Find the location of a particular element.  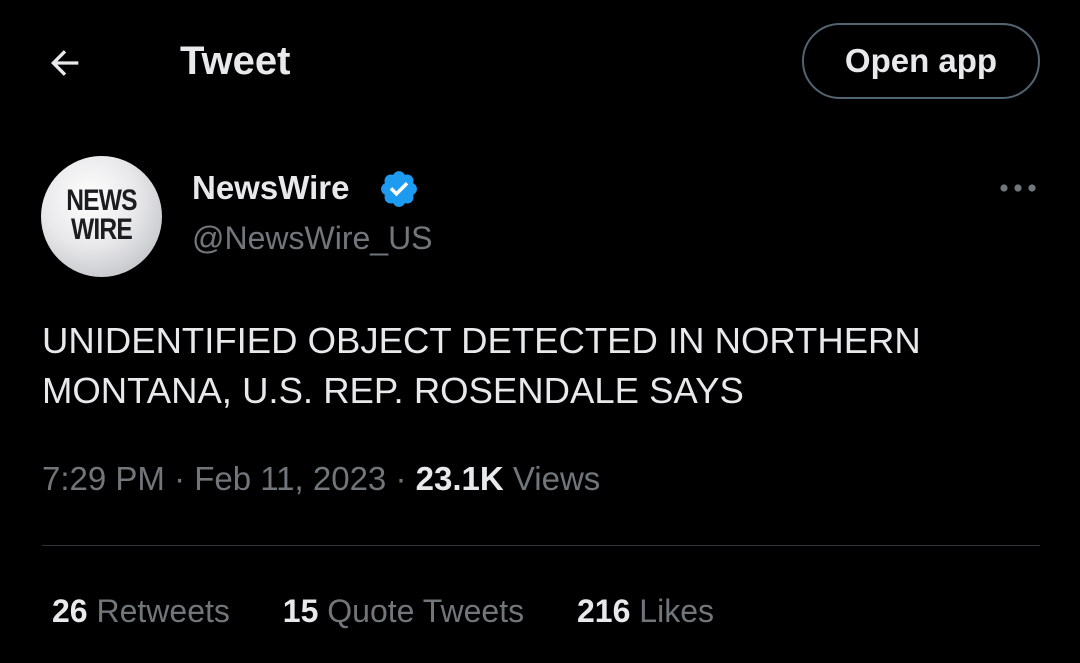

retweets-count: 26 is located at coordinates (70, 611).